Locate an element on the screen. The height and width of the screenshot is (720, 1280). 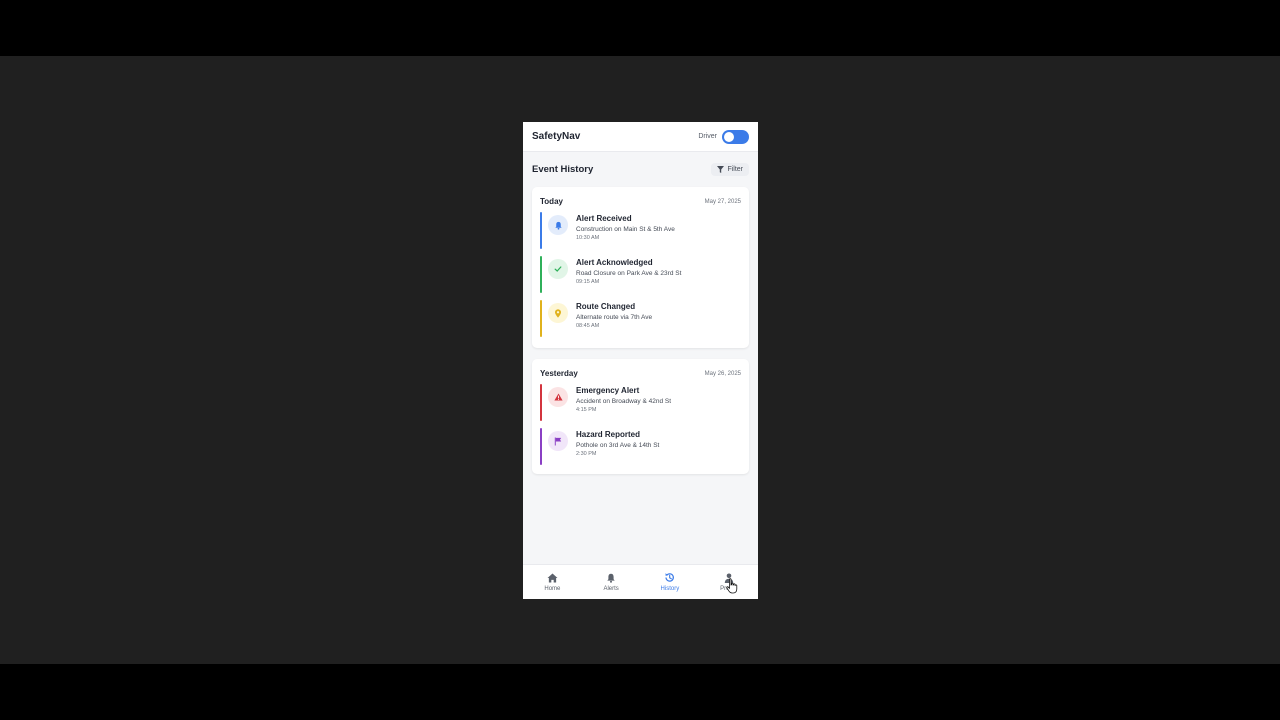
event-description: Accident on Broadway & 42nd St is located at coordinates (624, 401).